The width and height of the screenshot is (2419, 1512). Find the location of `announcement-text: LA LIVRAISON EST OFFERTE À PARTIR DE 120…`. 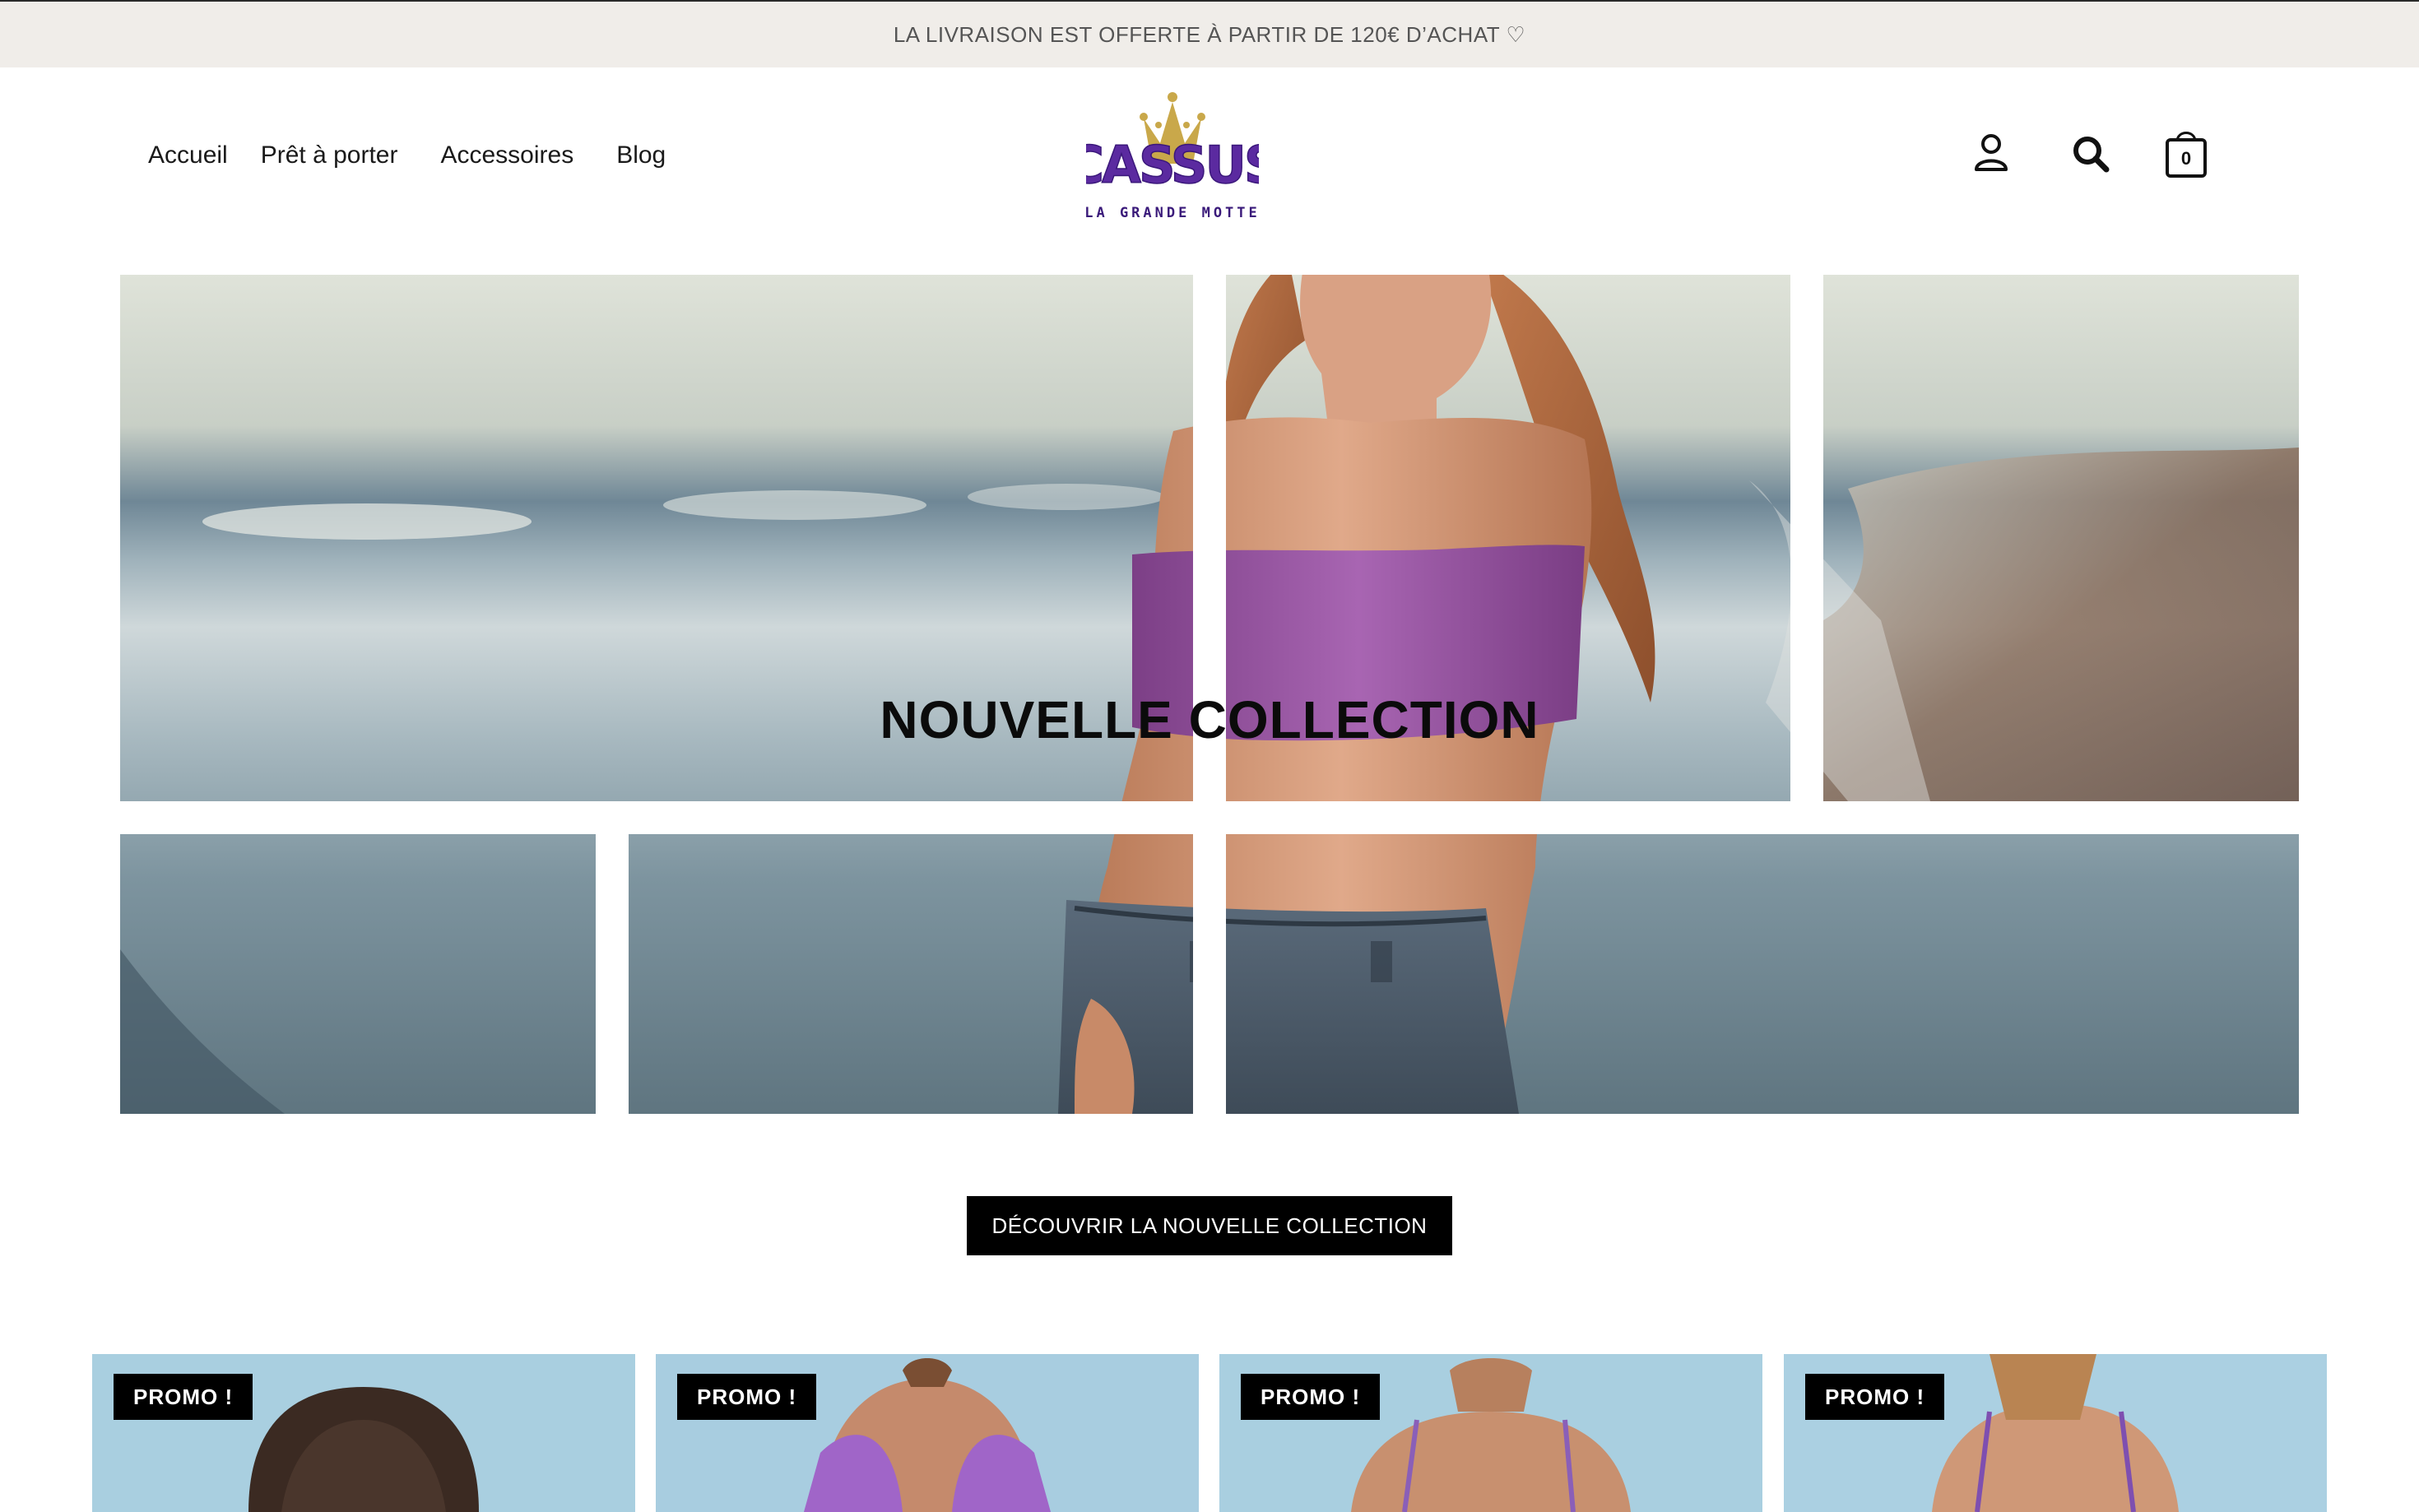

announcement-text: LA LIVRAISON EST OFFERTE À PARTIR DE 120… is located at coordinates (1209, 34).